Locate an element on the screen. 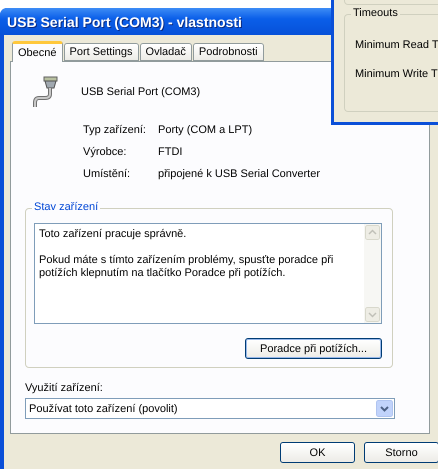 This screenshot has width=438, height=469. device-name: USB Serial Port (COM3) is located at coordinates (140, 92).